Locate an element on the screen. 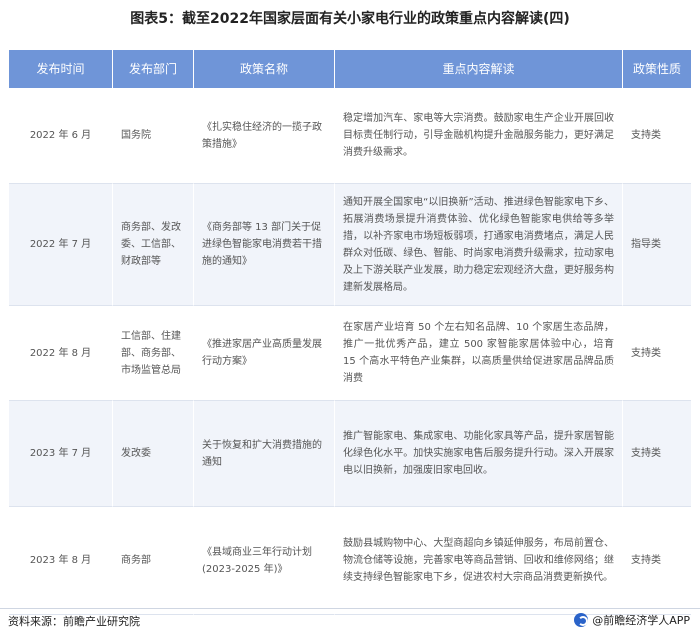 This screenshot has height=639, width=700. brand-logo-icon is located at coordinates (581, 620).